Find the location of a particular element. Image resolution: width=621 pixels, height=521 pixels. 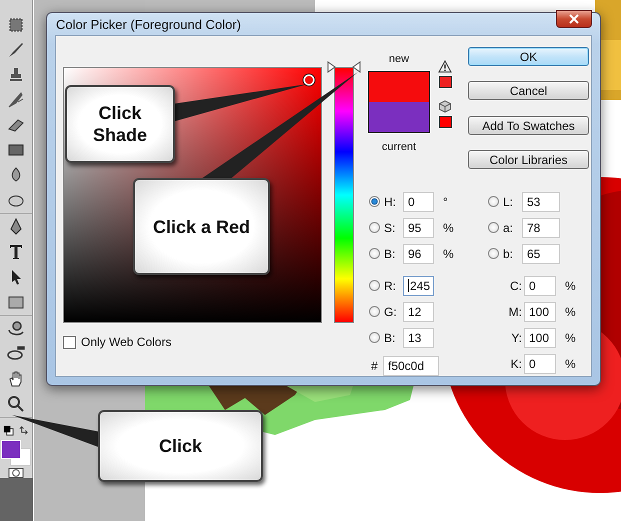

warning-icon is located at coordinates (445, 66).